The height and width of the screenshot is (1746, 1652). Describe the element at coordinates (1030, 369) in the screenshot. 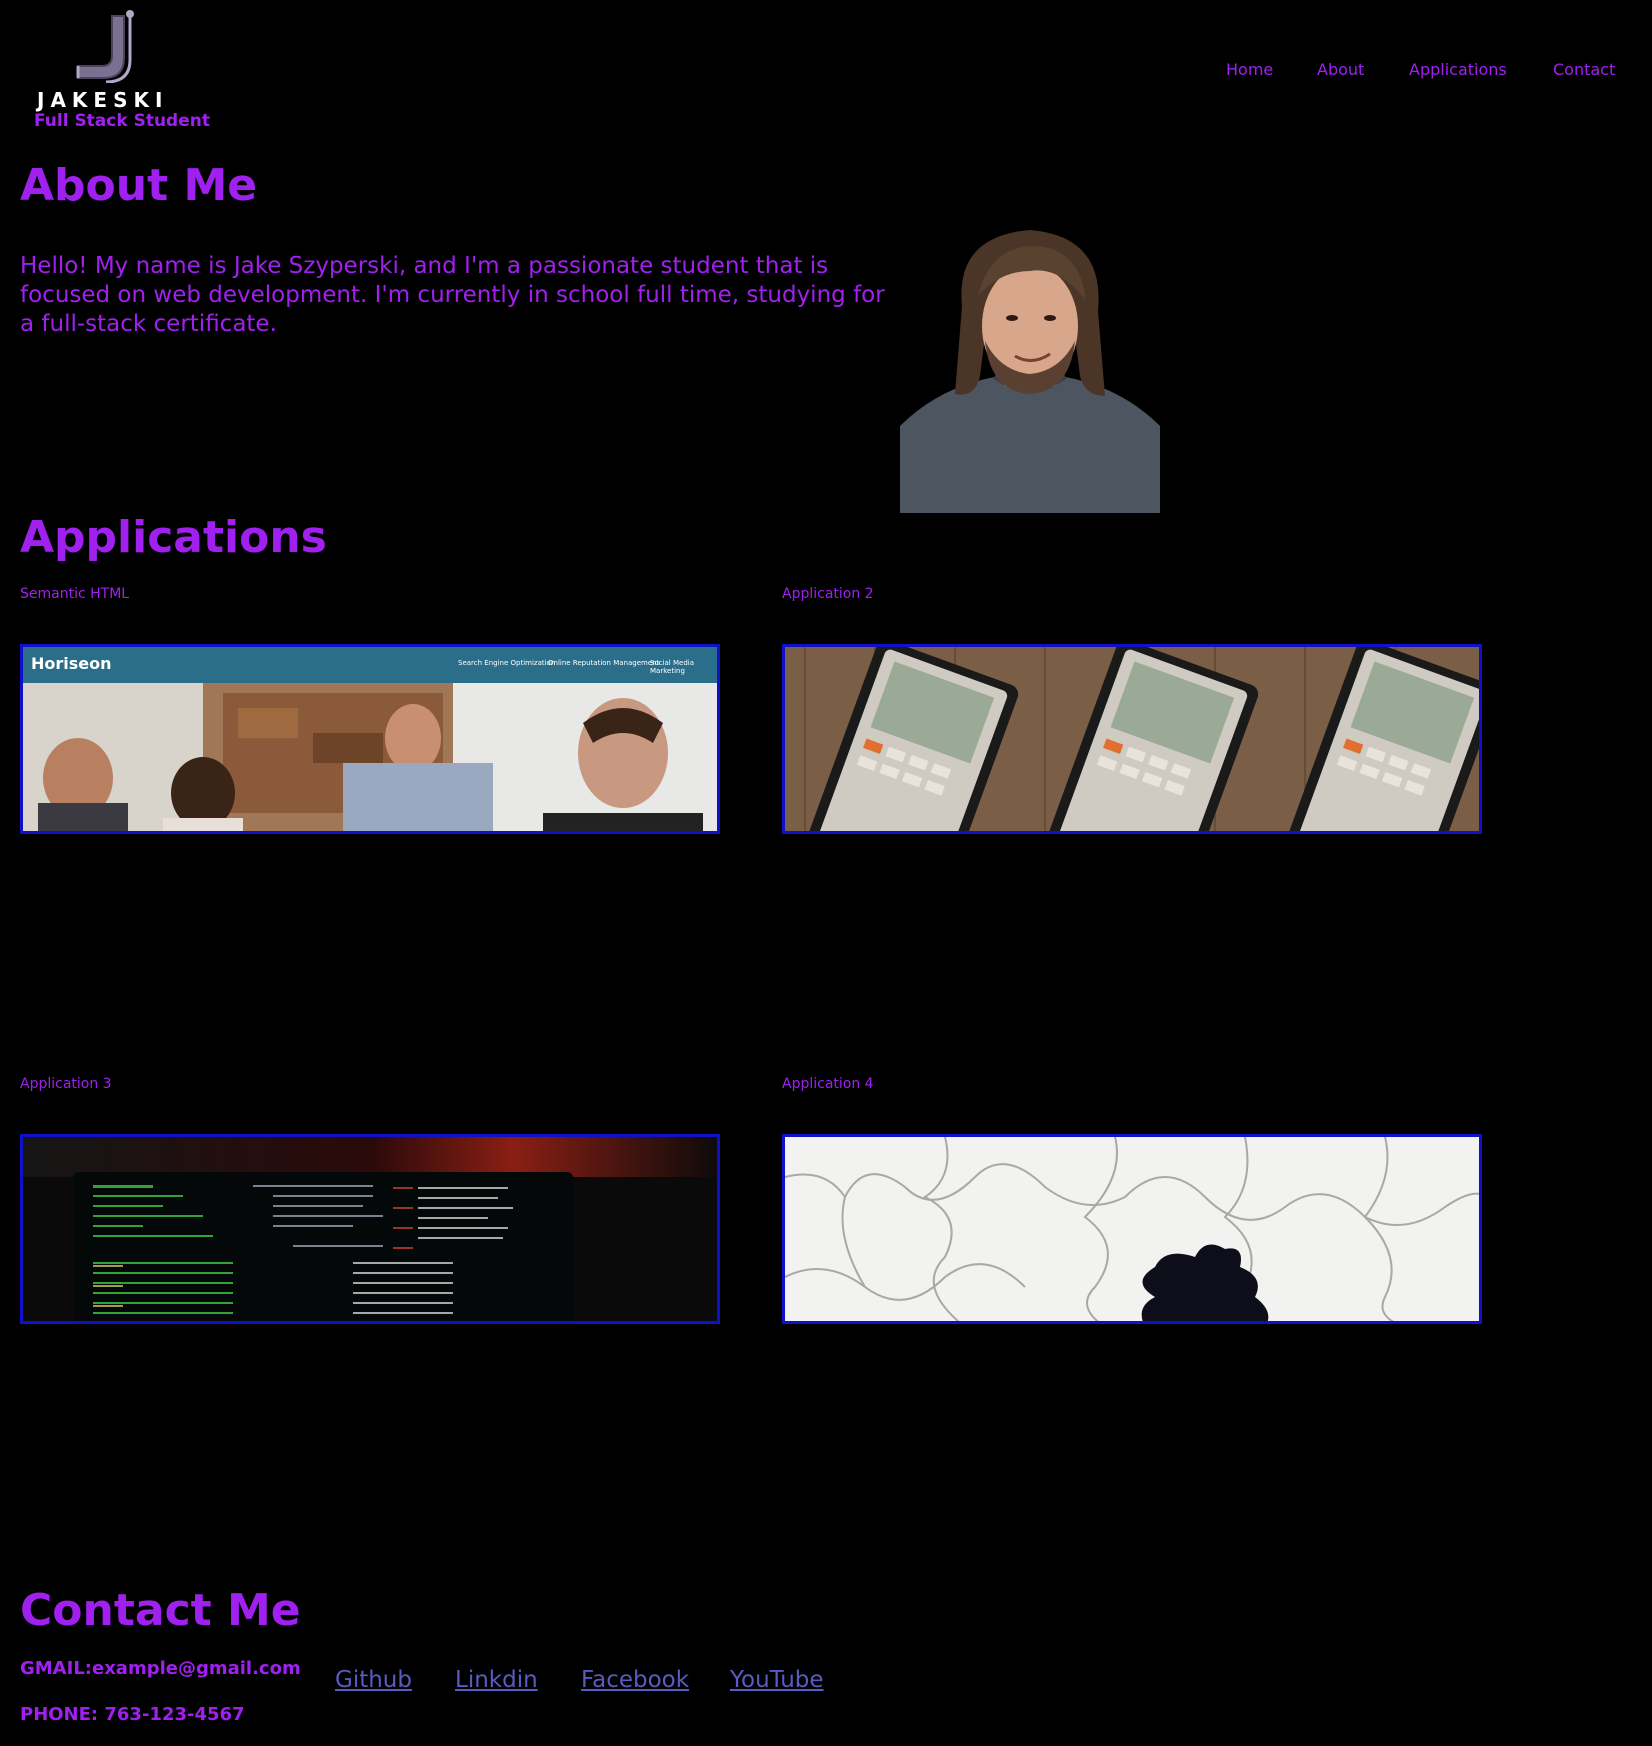

I see `profile-photo` at that location.